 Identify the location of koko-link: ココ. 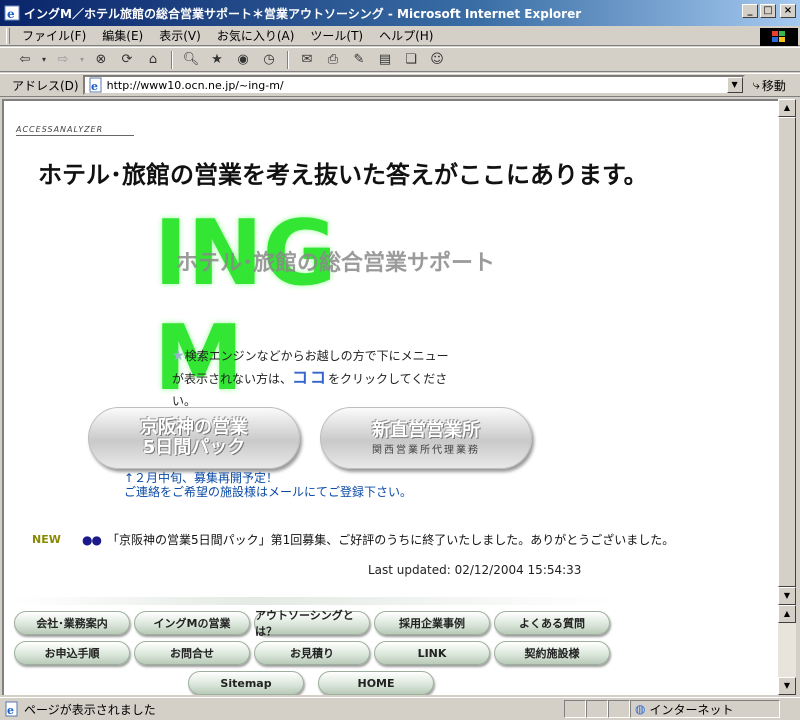
(310, 377).